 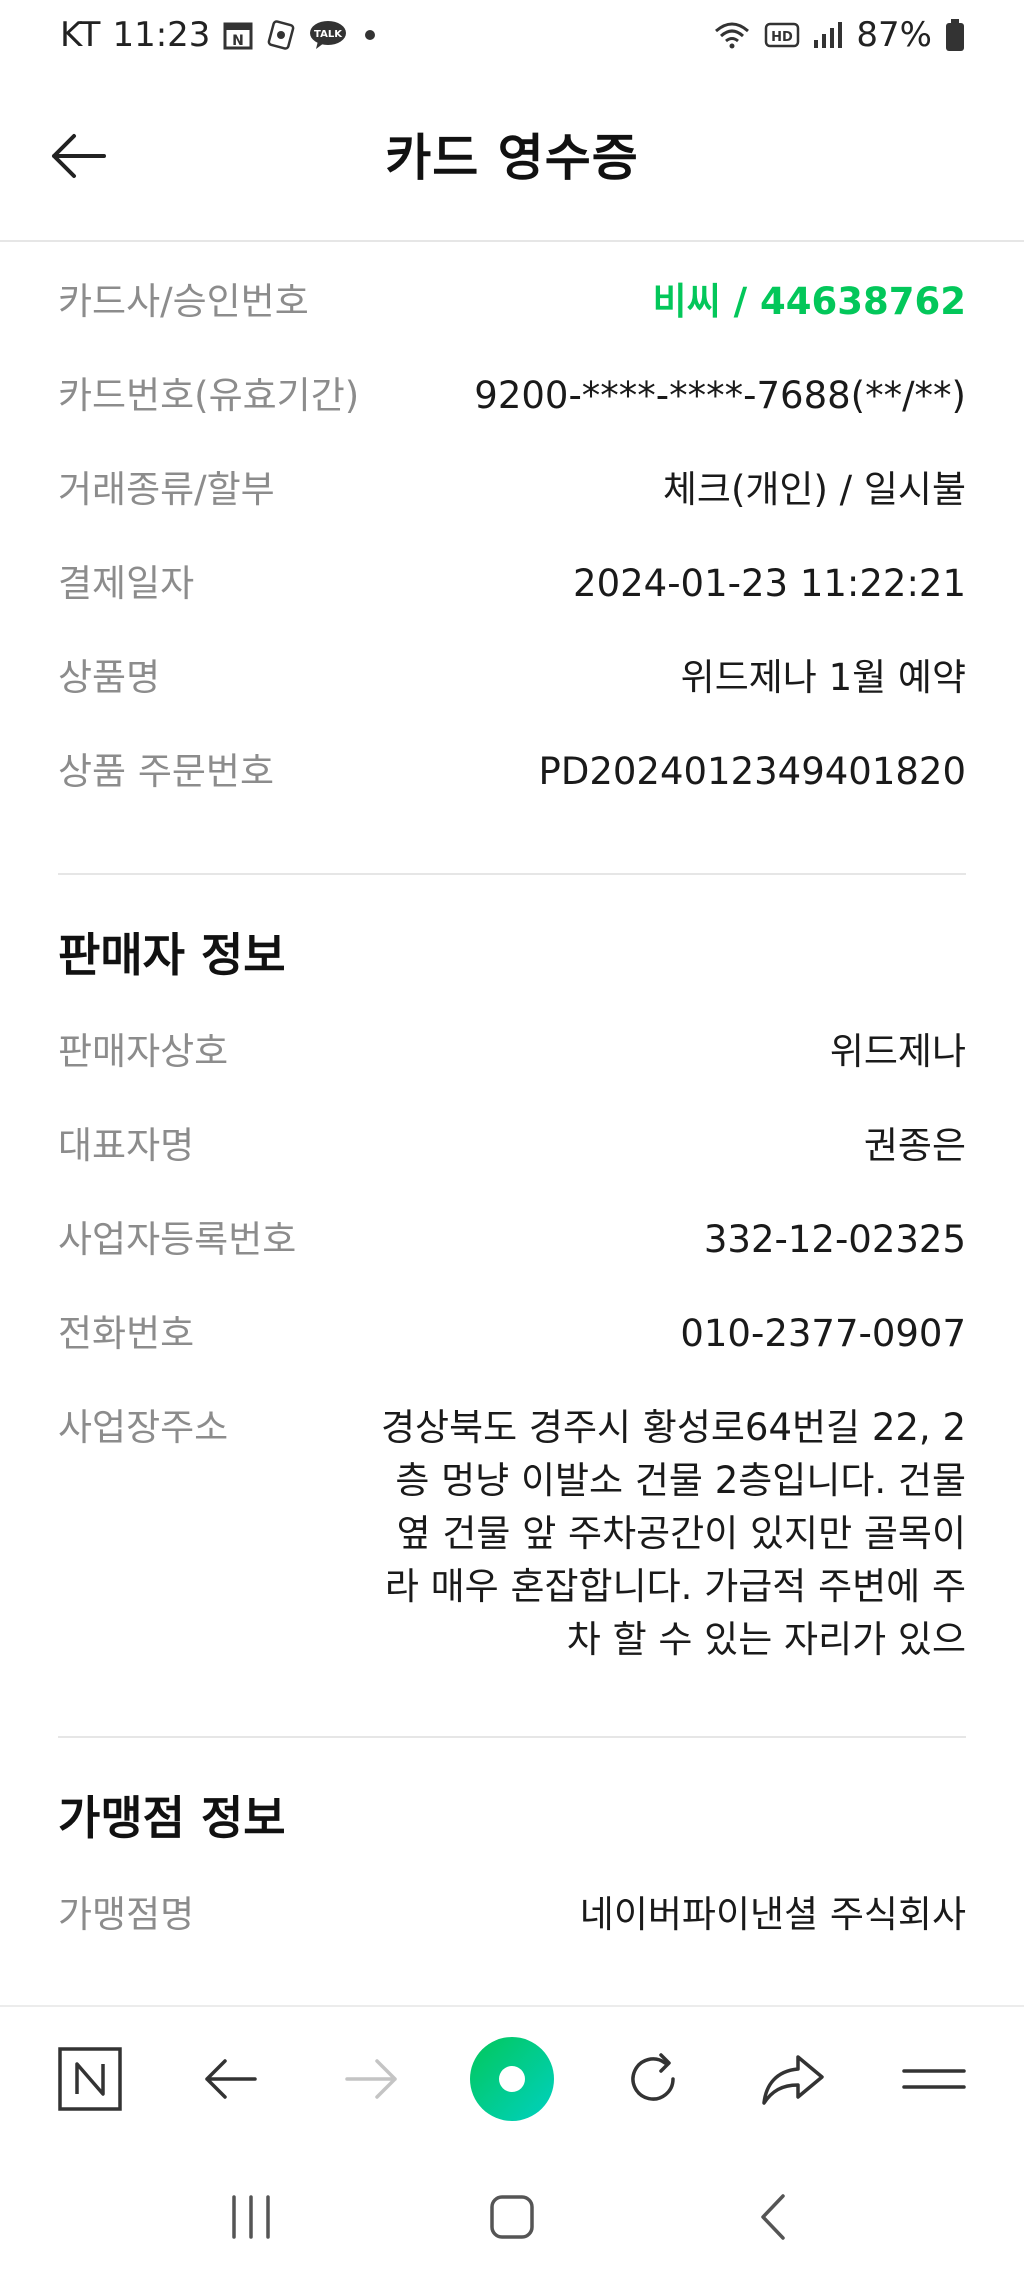 What do you see at coordinates (126, 1914) in the screenshot?
I see `row-label: 가맹점명` at bounding box center [126, 1914].